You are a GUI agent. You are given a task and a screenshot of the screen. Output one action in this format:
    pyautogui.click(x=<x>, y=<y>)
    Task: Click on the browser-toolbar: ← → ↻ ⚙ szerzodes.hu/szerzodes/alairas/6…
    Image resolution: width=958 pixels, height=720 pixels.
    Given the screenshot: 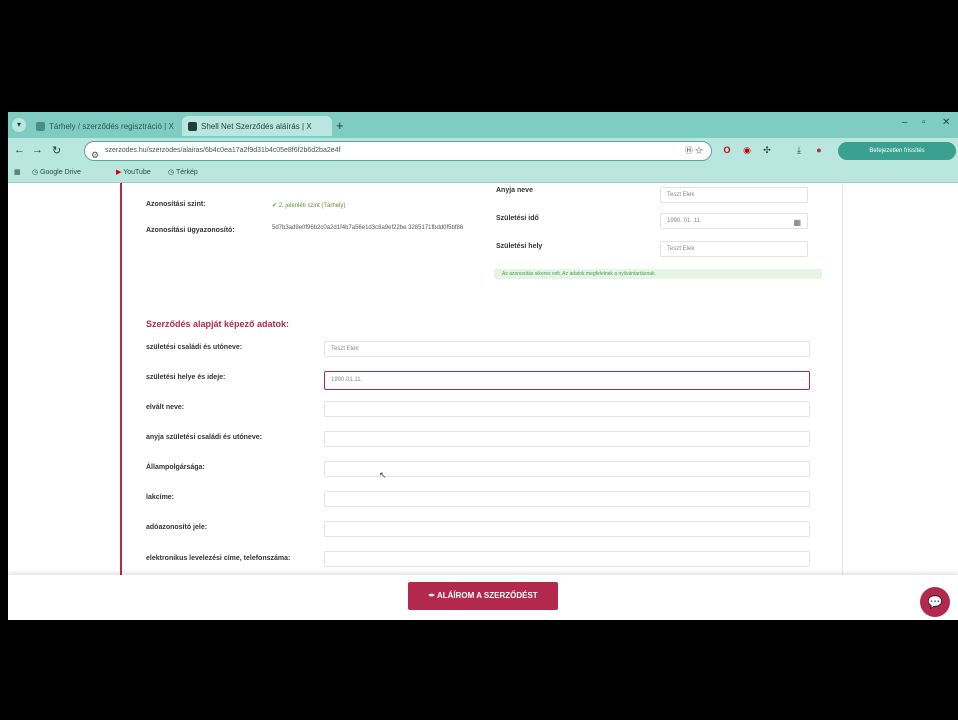 What is the action you would take?
    pyautogui.click(x=483, y=151)
    